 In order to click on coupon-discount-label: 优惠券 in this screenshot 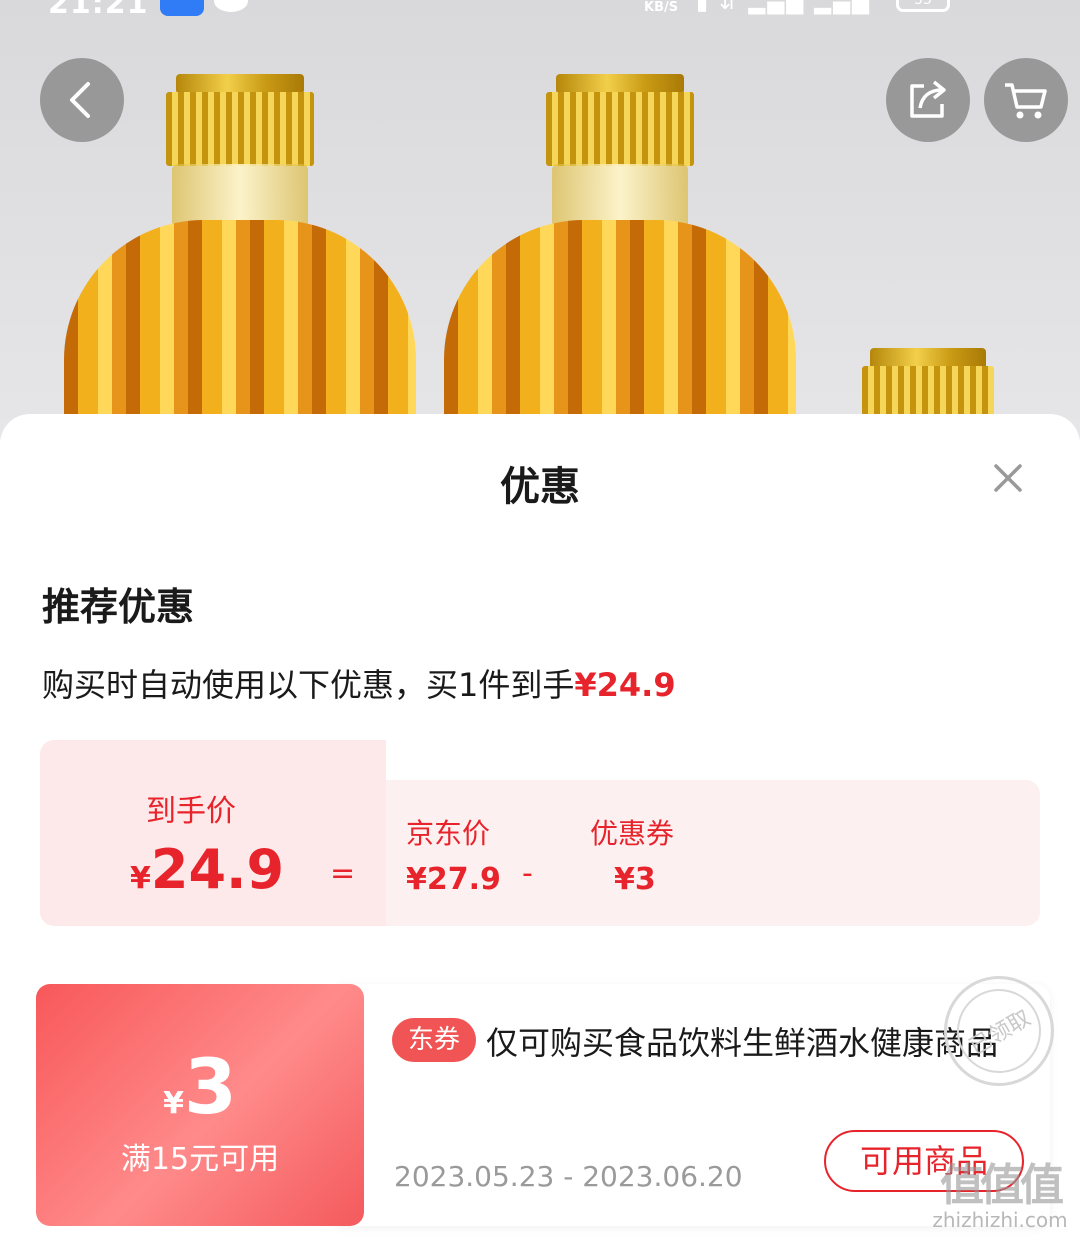, I will do `click(632, 833)`.